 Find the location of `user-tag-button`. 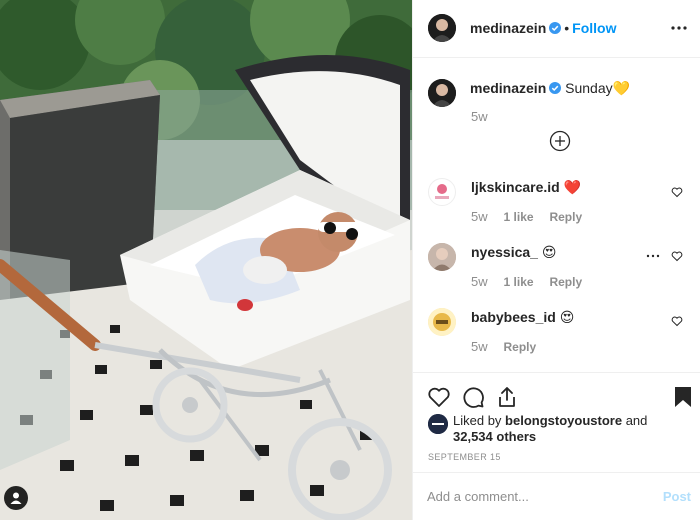

user-tag-button is located at coordinates (16, 498).